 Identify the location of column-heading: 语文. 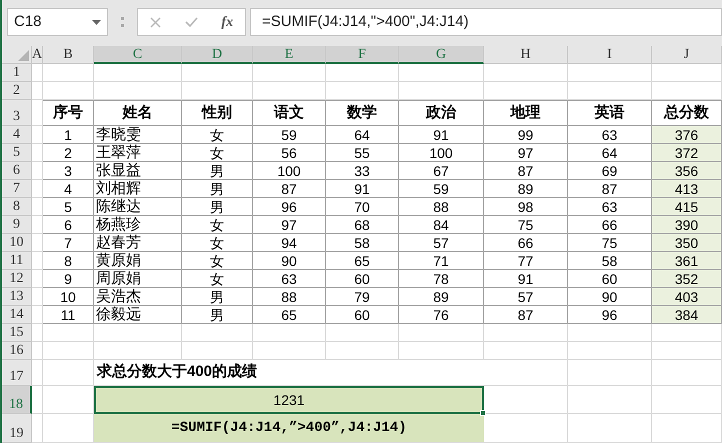
(289, 113).